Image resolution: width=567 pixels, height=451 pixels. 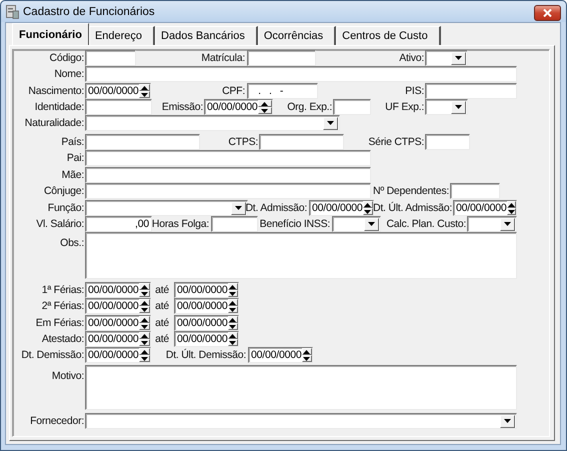 What do you see at coordinates (223, 58) in the screenshot?
I see `field-label: Matrícula:` at bounding box center [223, 58].